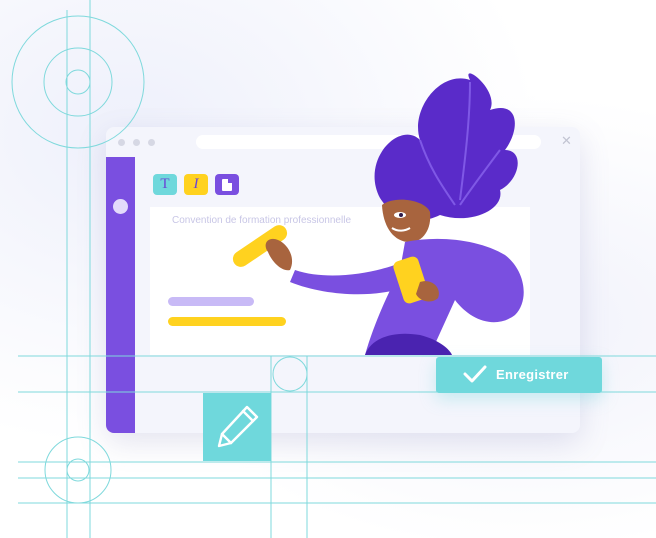 This screenshot has height=538, width=656. I want to click on document-icon, so click(227, 185).